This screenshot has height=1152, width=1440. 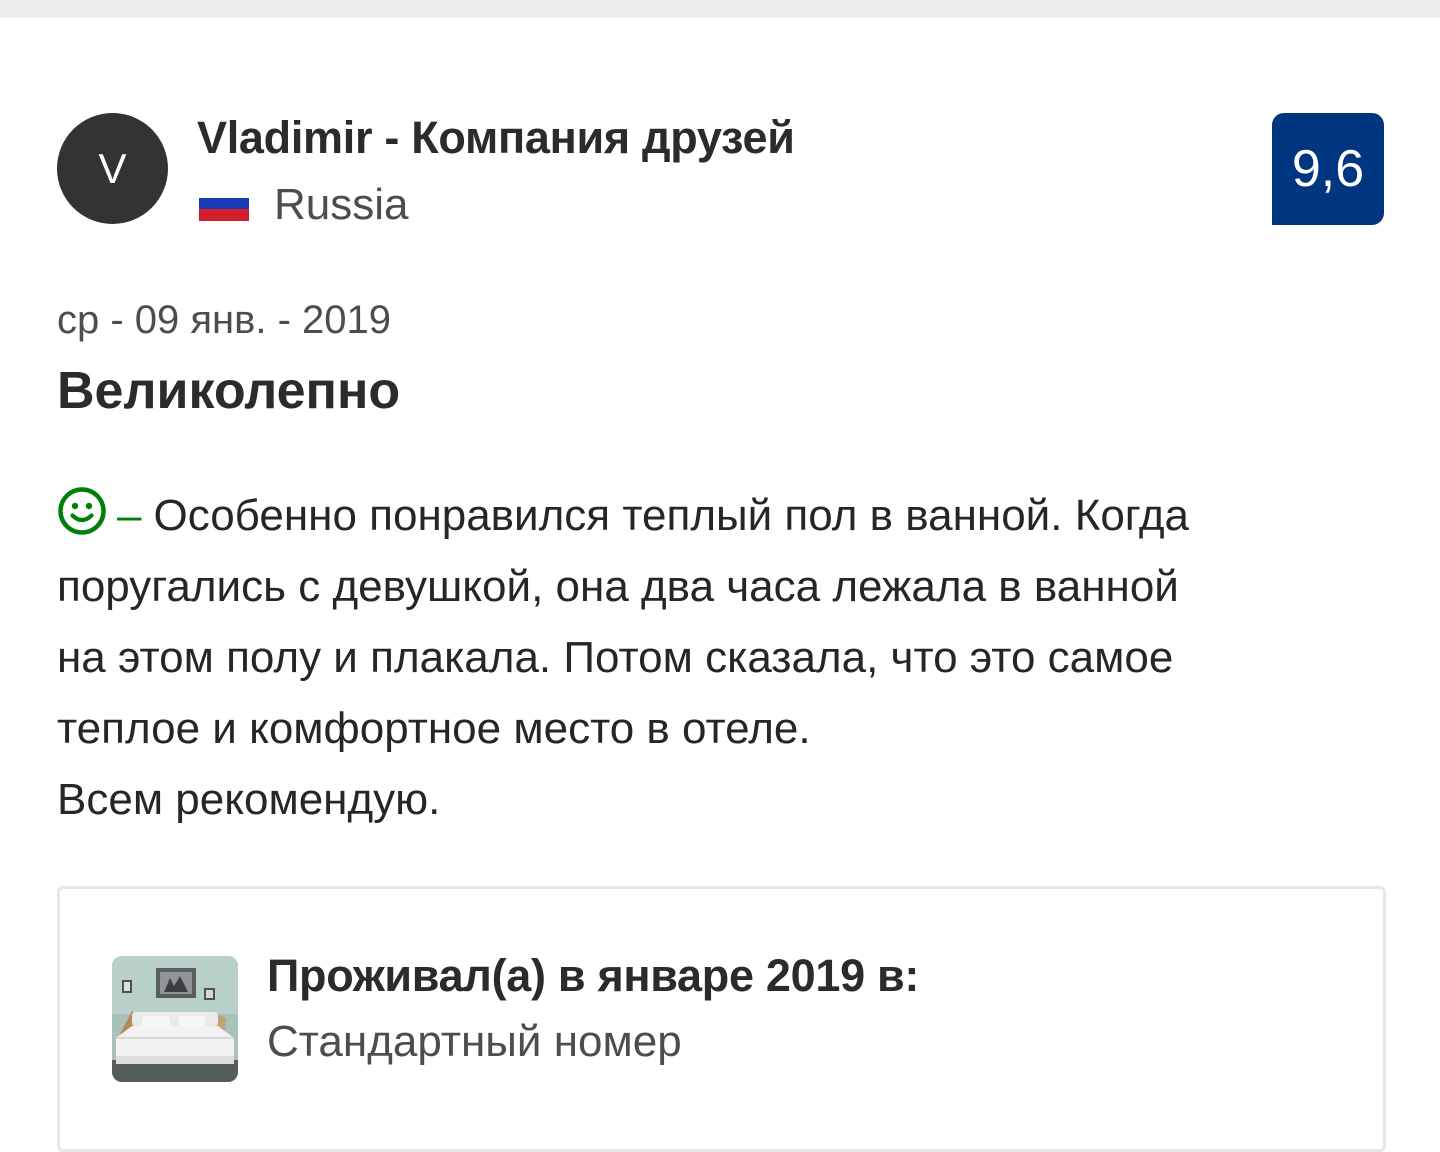 I want to click on smiley-icon, so click(x=82, y=511).